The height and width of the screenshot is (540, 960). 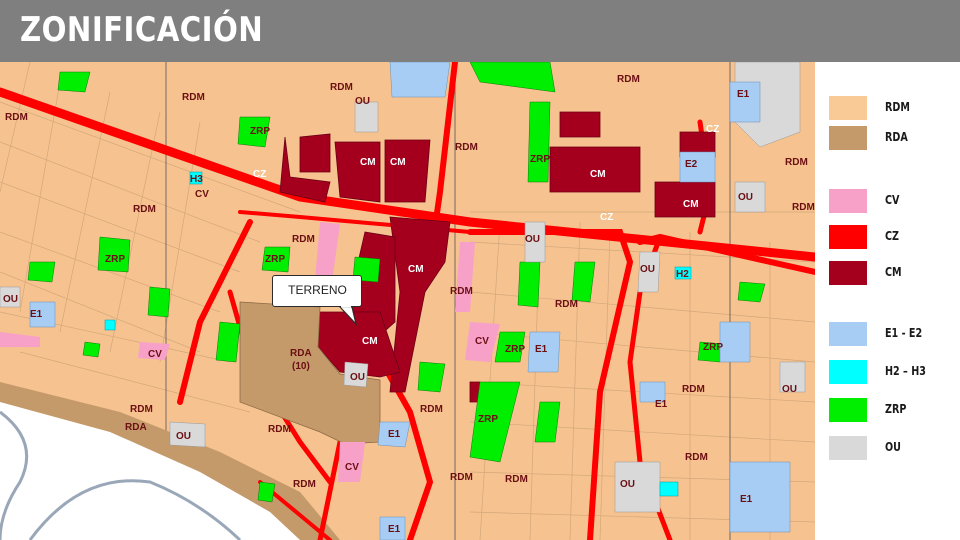 I want to click on legend-label-rda: RDA, so click(x=896, y=137).